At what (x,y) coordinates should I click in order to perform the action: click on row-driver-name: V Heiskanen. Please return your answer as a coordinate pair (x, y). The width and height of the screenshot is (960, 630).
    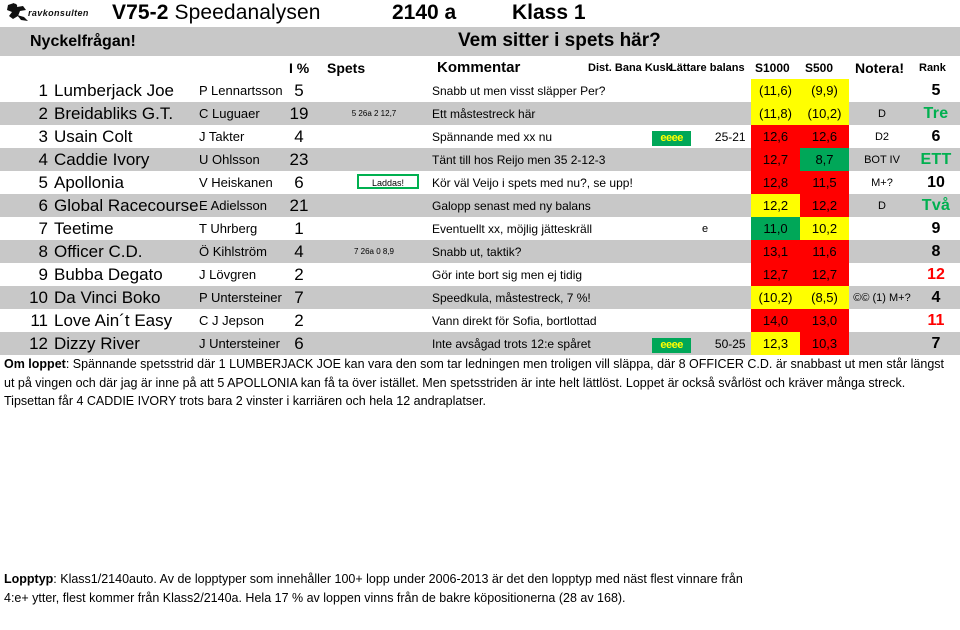
    Looking at the image, I should click on (236, 182).